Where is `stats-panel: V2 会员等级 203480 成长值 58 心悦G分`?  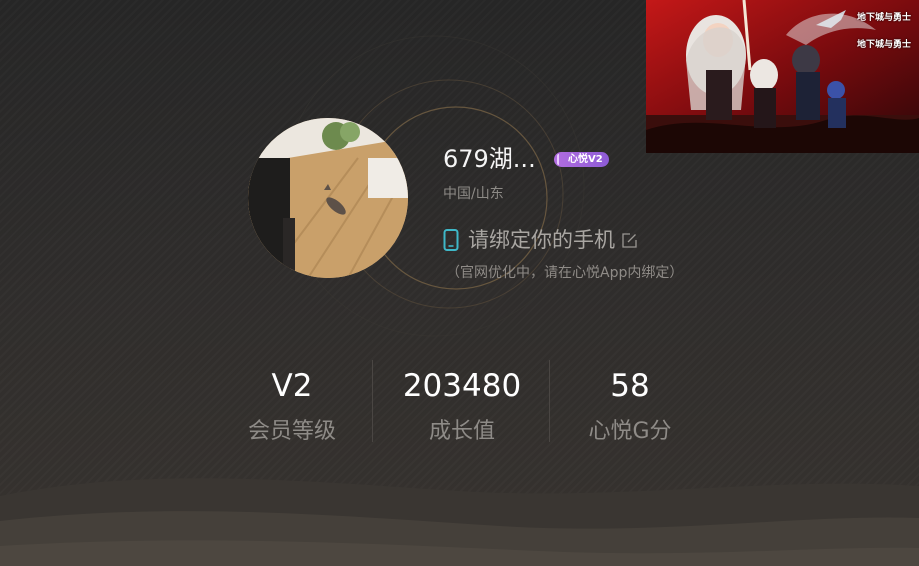 stats-panel: V2 会员等级 203480 成长值 58 心悦G分 is located at coordinates (462, 408).